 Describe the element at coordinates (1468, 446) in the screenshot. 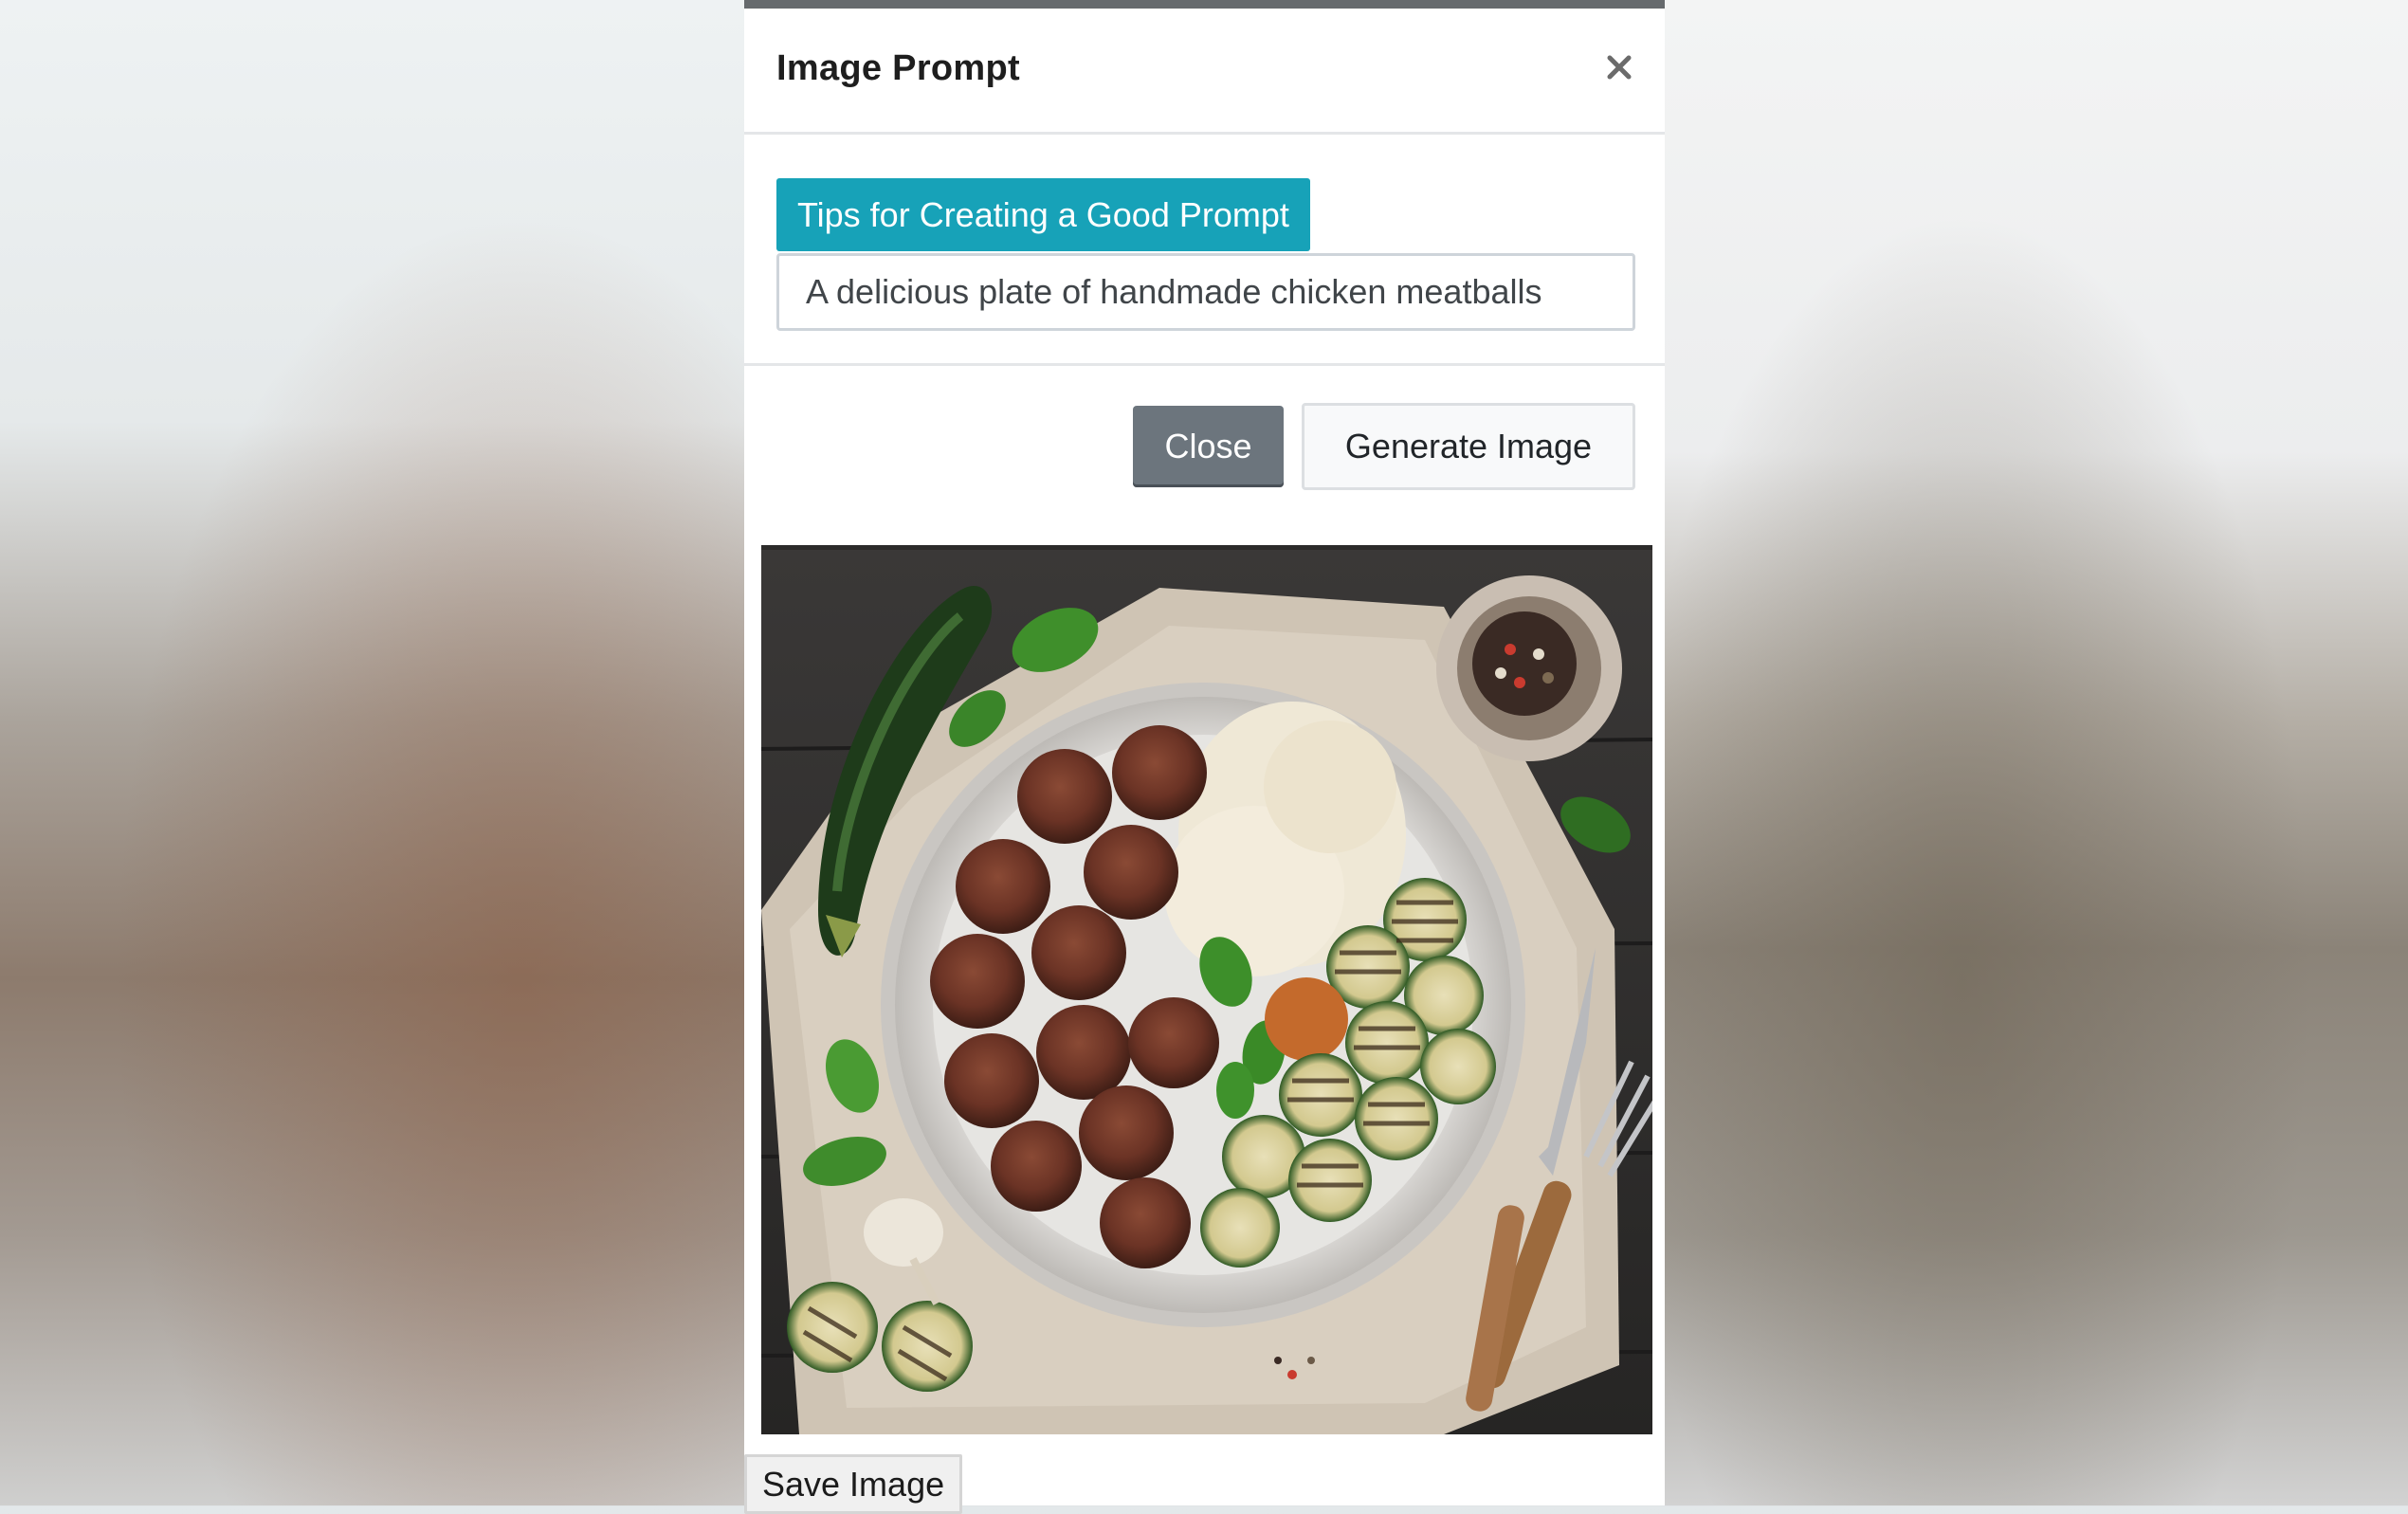

I see `generate-image-button: Generate Image` at that location.